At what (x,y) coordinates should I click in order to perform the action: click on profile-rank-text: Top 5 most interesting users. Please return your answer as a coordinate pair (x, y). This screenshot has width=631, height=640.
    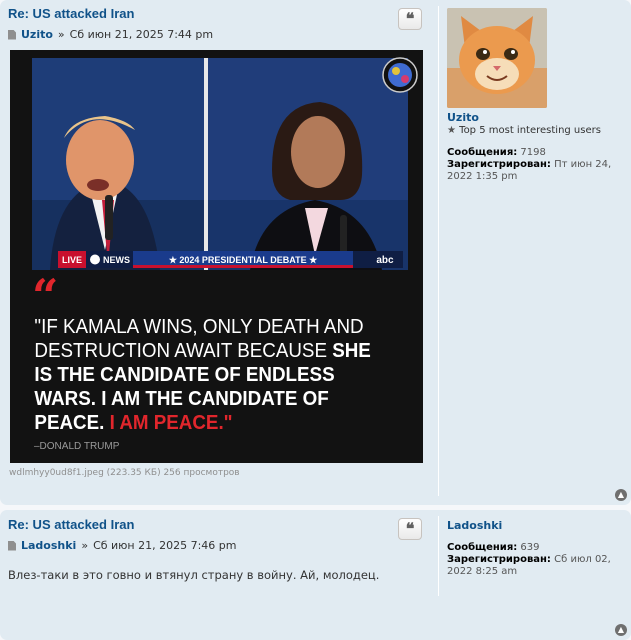
    Looking at the image, I should click on (530, 130).